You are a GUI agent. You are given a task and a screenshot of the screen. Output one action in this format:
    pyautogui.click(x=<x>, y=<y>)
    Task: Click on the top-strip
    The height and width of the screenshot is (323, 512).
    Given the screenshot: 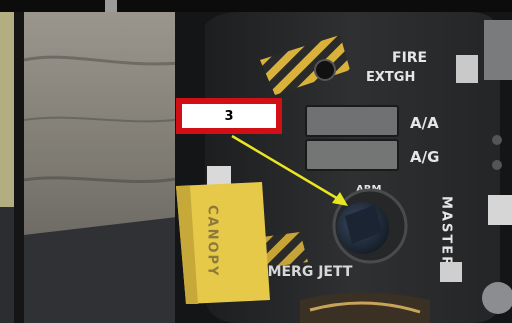 What is the action you would take?
    pyautogui.click(x=256, y=6)
    